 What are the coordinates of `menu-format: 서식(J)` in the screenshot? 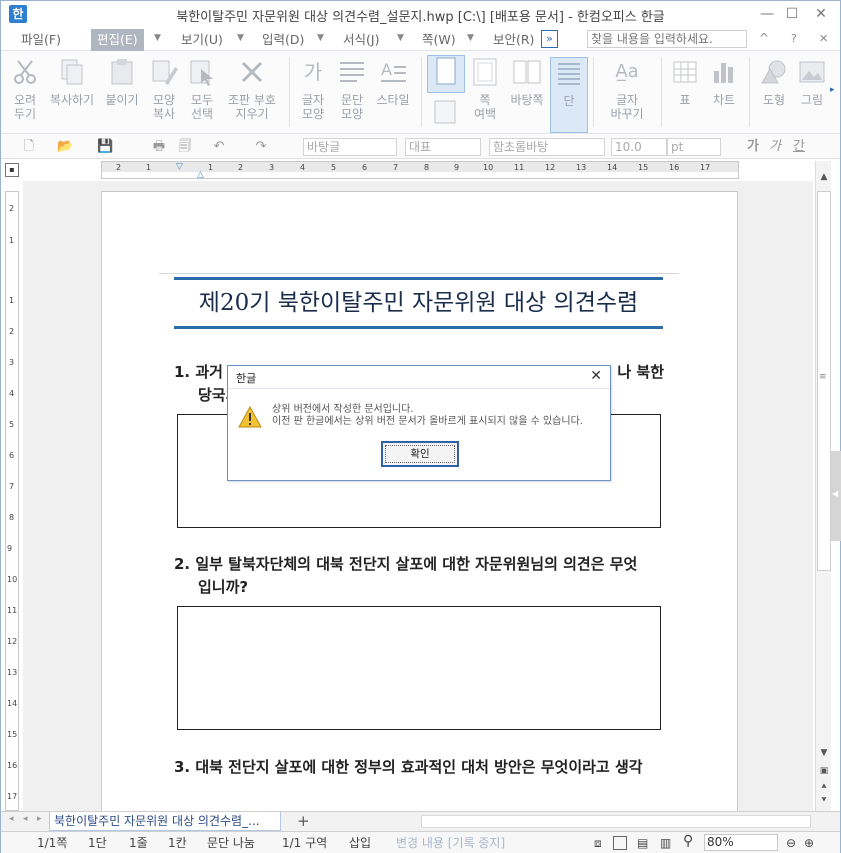 It's located at (361, 40).